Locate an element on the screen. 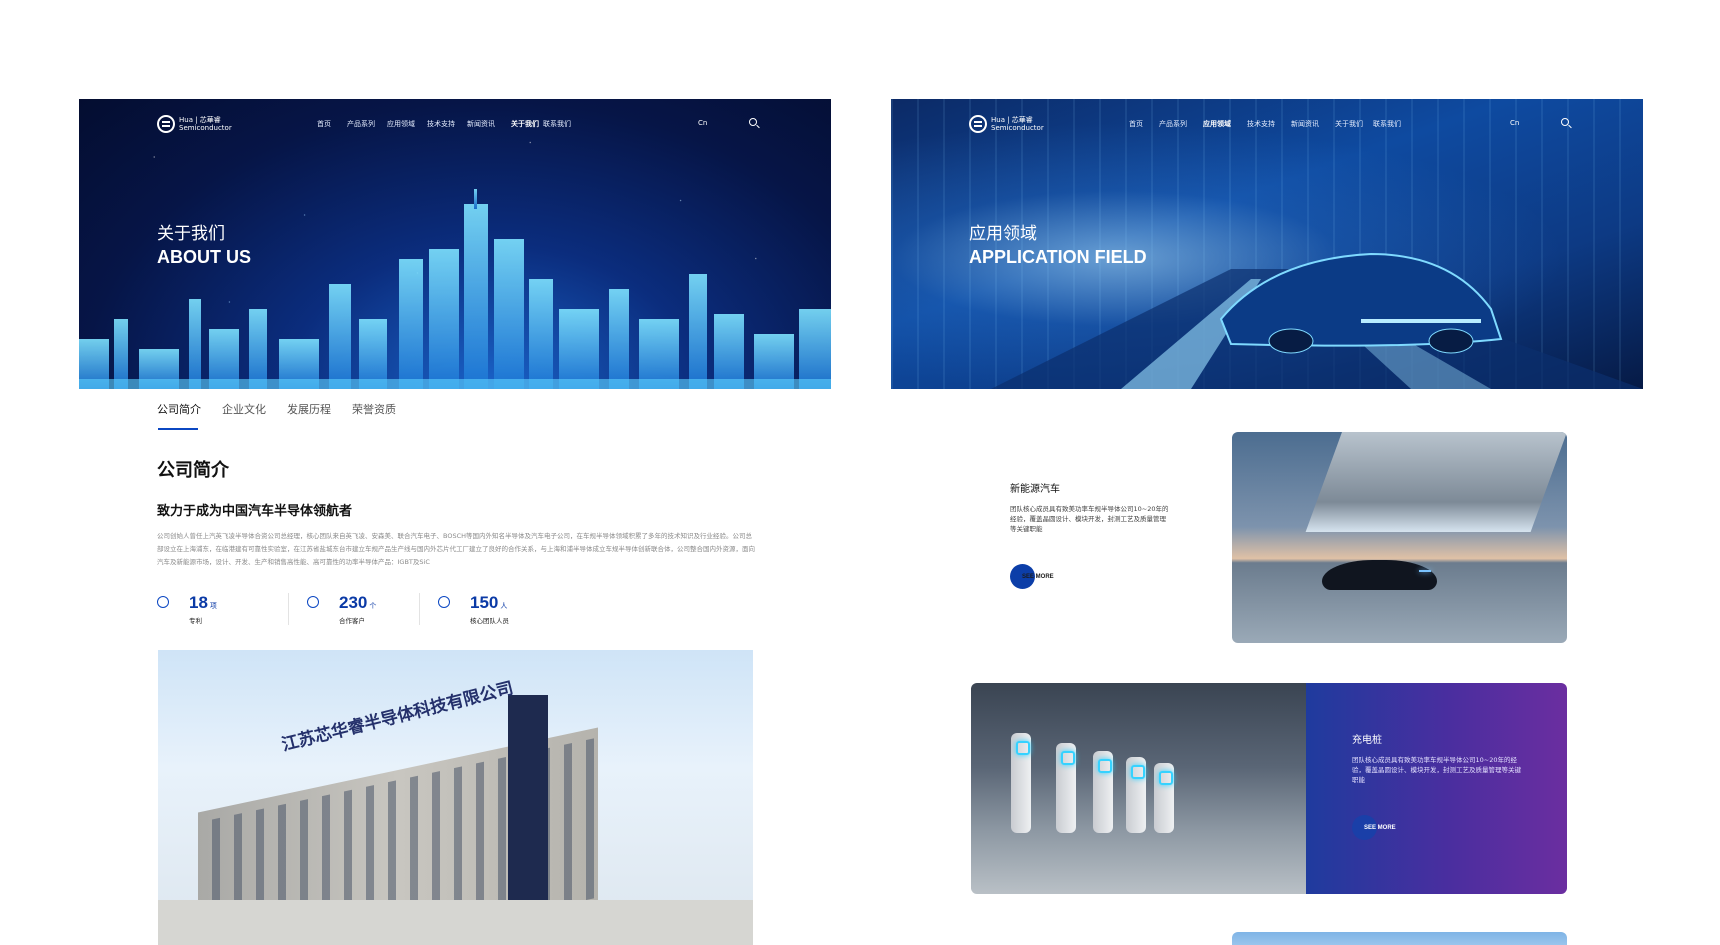  stat-clients: 230 个 合作客户 is located at coordinates (353, 609).